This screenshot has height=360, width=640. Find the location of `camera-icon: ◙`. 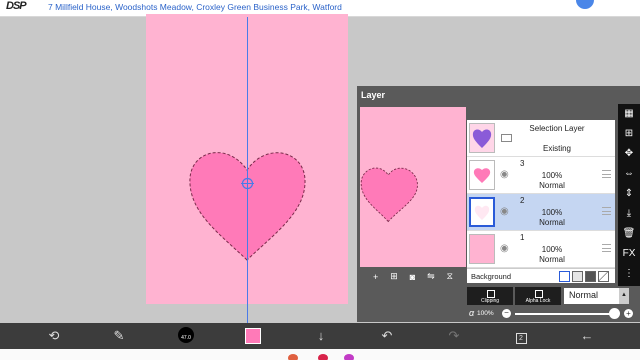

camera-icon: ◙ is located at coordinates (412, 277).